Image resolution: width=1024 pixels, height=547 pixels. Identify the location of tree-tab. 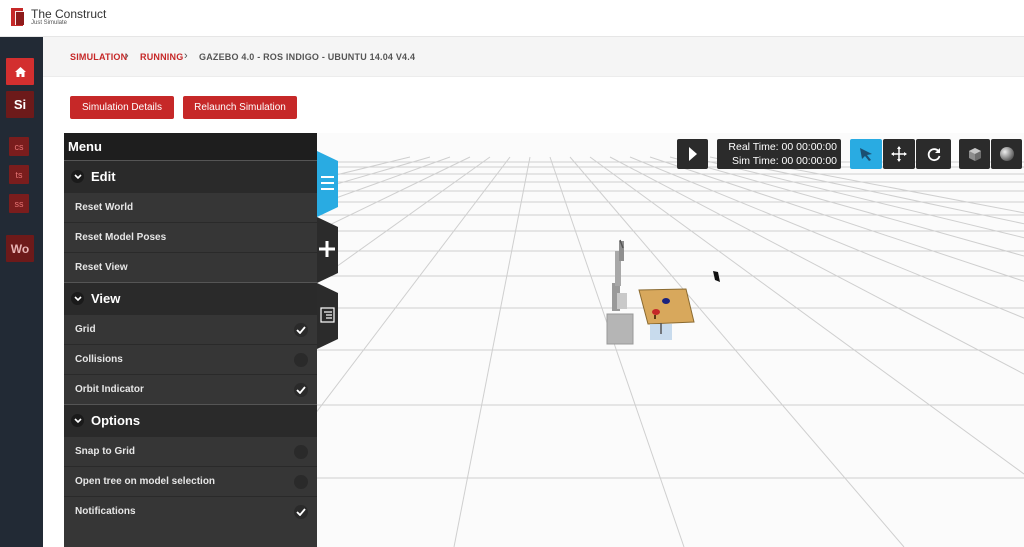
(327, 316).